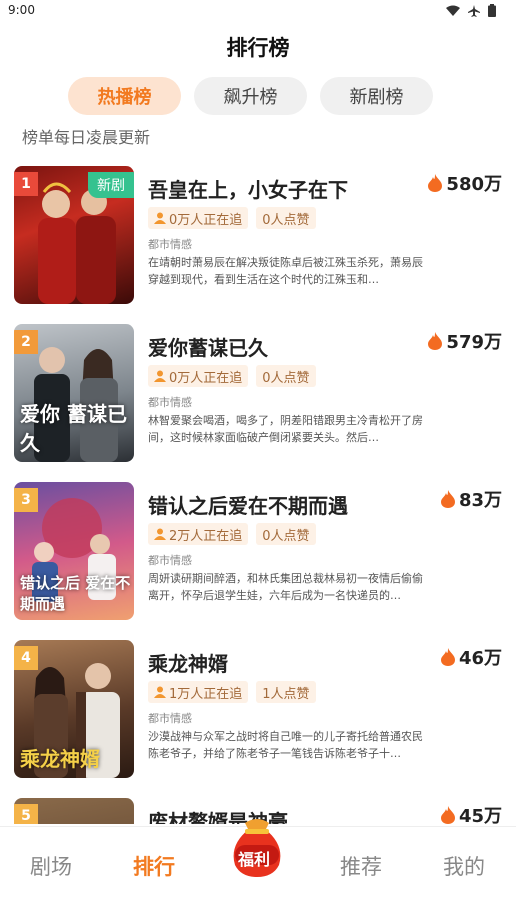 The width and height of the screenshot is (516, 917). Describe the element at coordinates (26, 342) in the screenshot. I see `rank-badge: 2` at that location.